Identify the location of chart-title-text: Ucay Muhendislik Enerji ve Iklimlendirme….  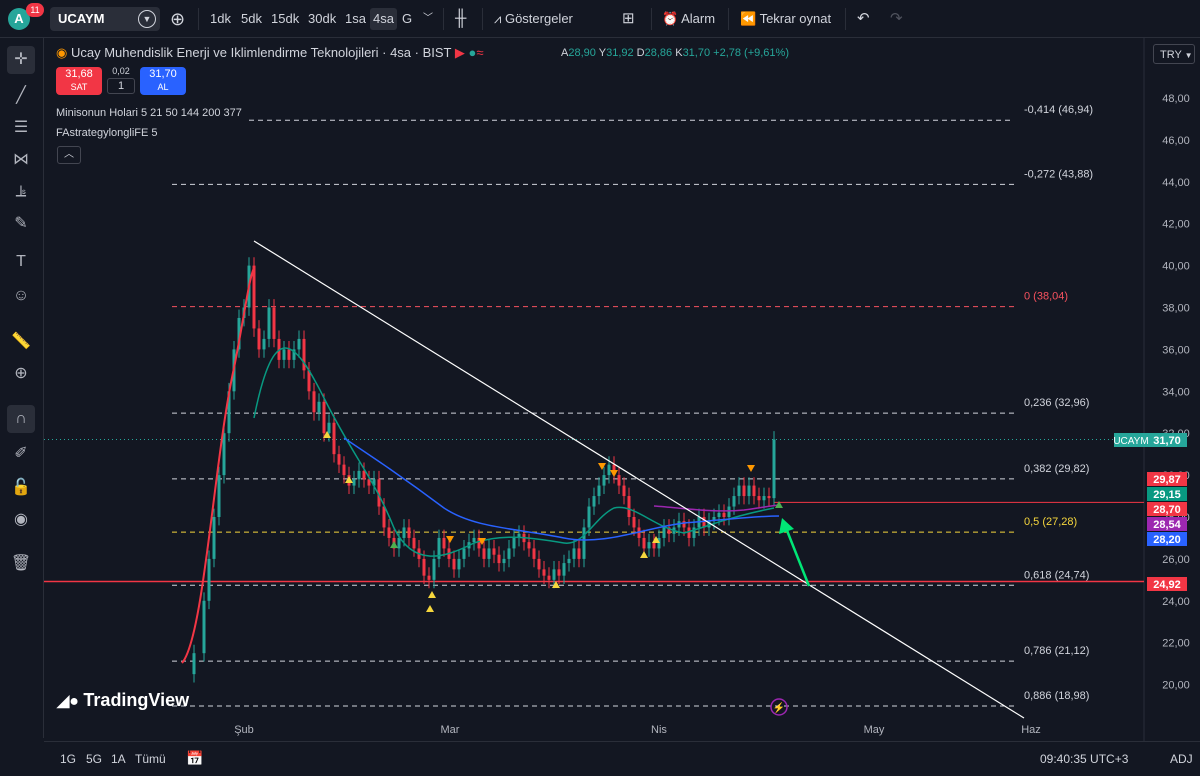
(261, 52).